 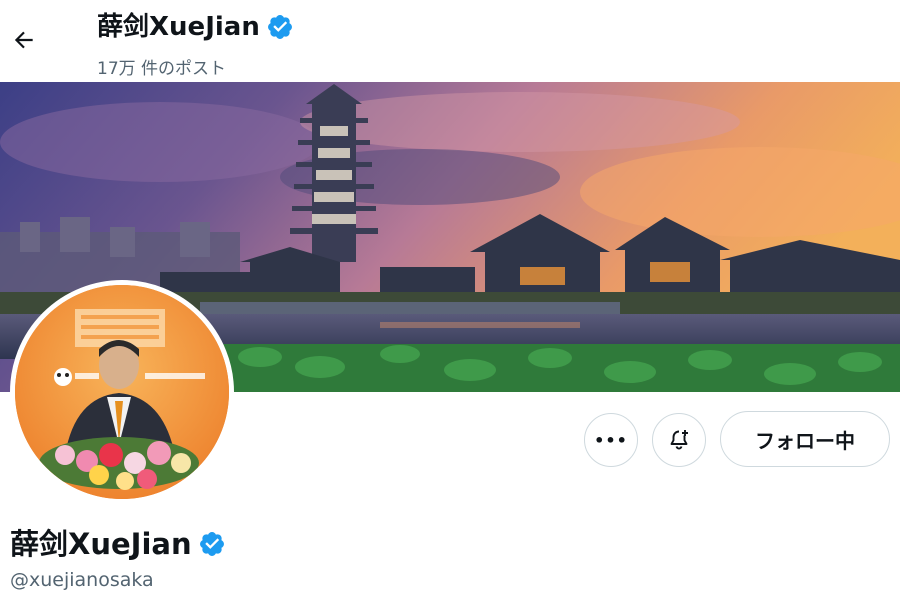 I want to click on back-button, so click(x=24, y=40).